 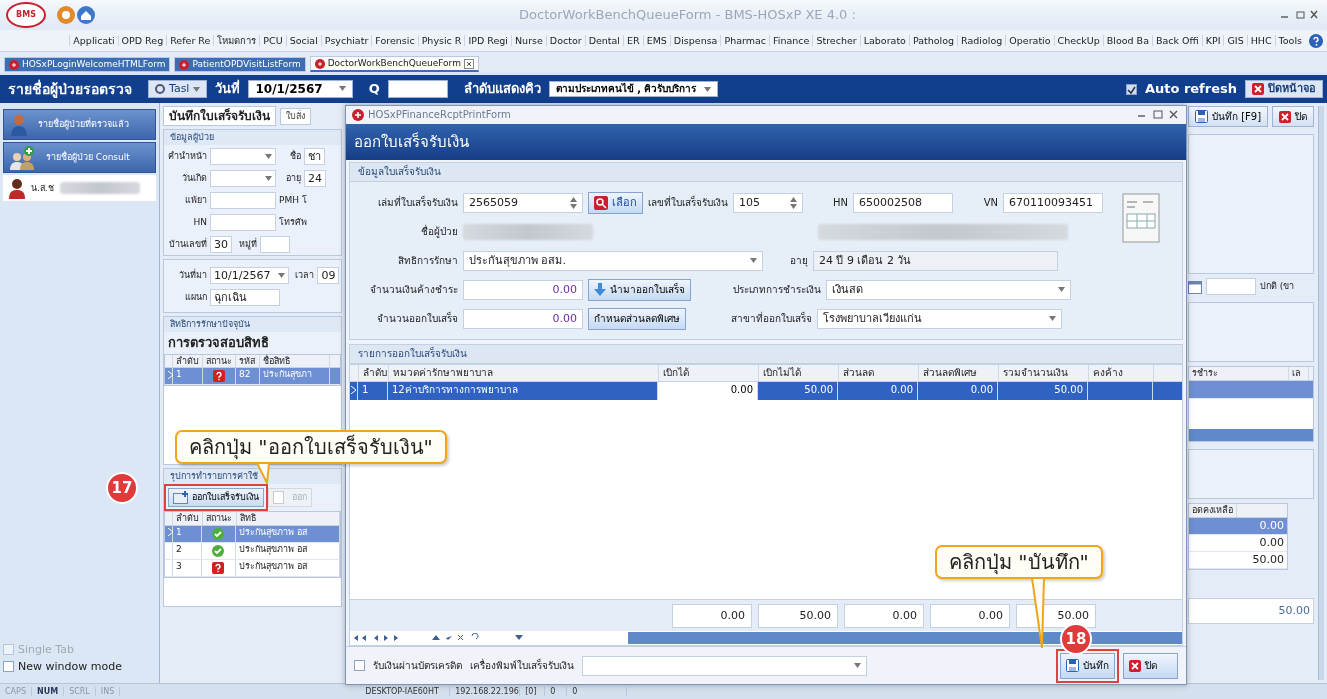 What do you see at coordinates (639, 289) in the screenshot?
I see `bring-button: นำมาออกใบเสร็จ` at bounding box center [639, 289].